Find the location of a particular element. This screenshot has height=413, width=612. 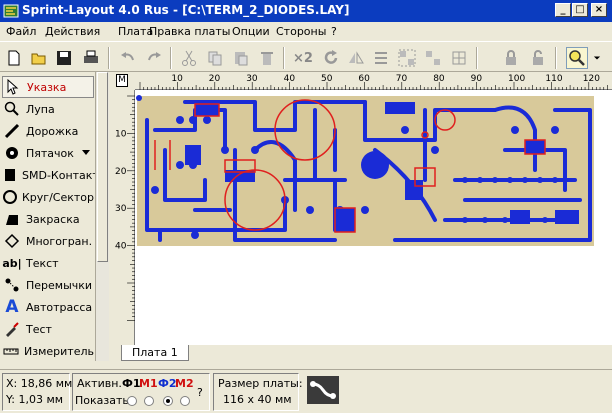

ruler-label: 120 is located at coordinates (591, 79).